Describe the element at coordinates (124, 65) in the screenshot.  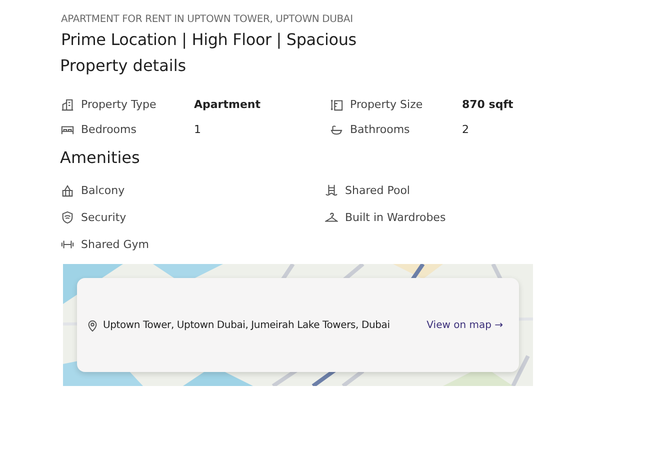
I see `section-heading: Property details` at that location.